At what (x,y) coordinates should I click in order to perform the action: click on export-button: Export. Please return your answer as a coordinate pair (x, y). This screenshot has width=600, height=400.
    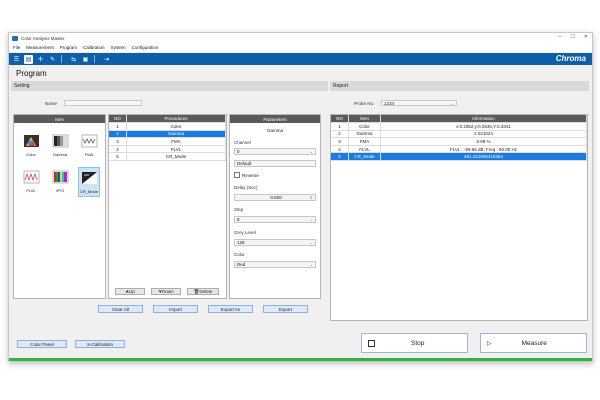
    Looking at the image, I should click on (285, 309).